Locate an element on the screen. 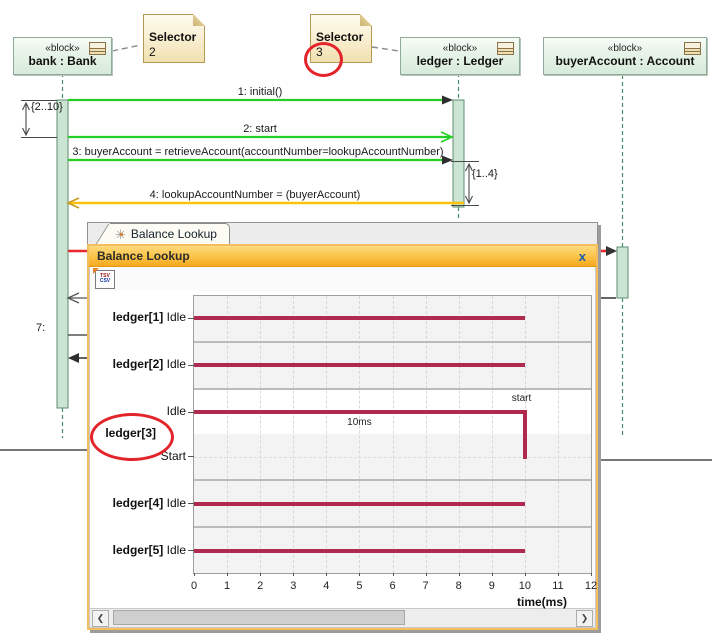 The height and width of the screenshot is (641, 712). export-tsv-csv-icon: TSV CSV is located at coordinates (104, 278).